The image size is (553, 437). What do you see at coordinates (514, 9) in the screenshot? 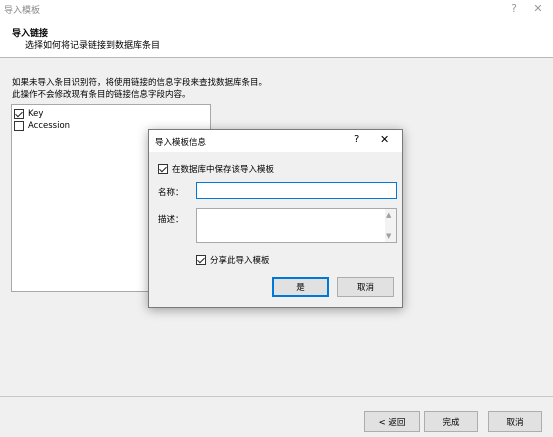
I see `window-help-button: ?` at bounding box center [514, 9].